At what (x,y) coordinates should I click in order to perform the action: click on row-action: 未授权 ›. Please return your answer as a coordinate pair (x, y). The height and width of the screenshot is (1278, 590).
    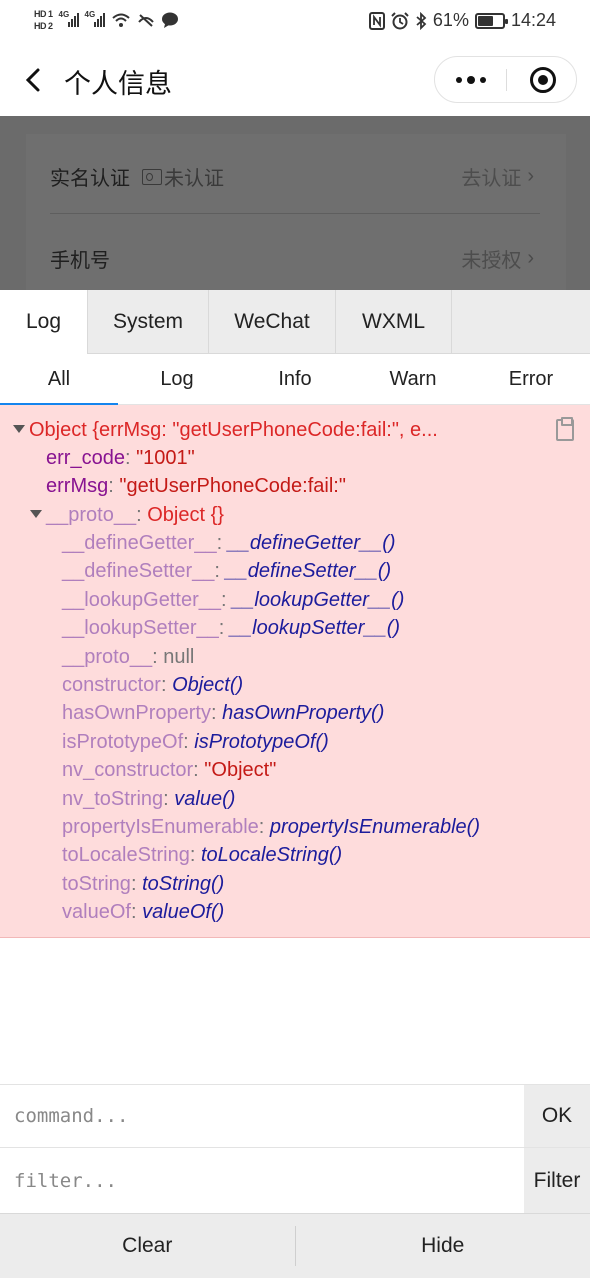
    Looking at the image, I should click on (497, 258).